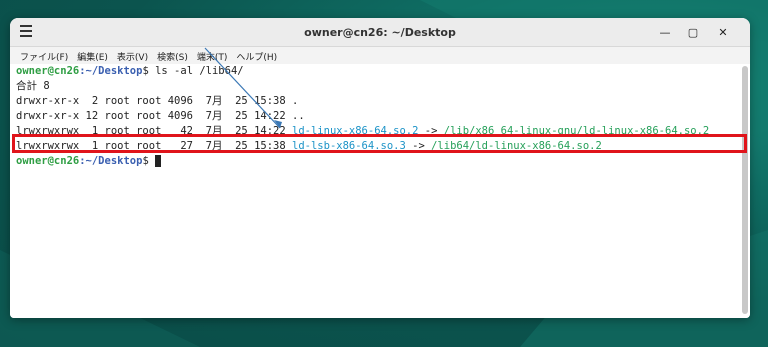 The height and width of the screenshot is (347, 768). Describe the element at coordinates (383, 71) in the screenshot. I see `command-line: owner@cn26:~/Desktop$ ls -al /lib64/` at that location.